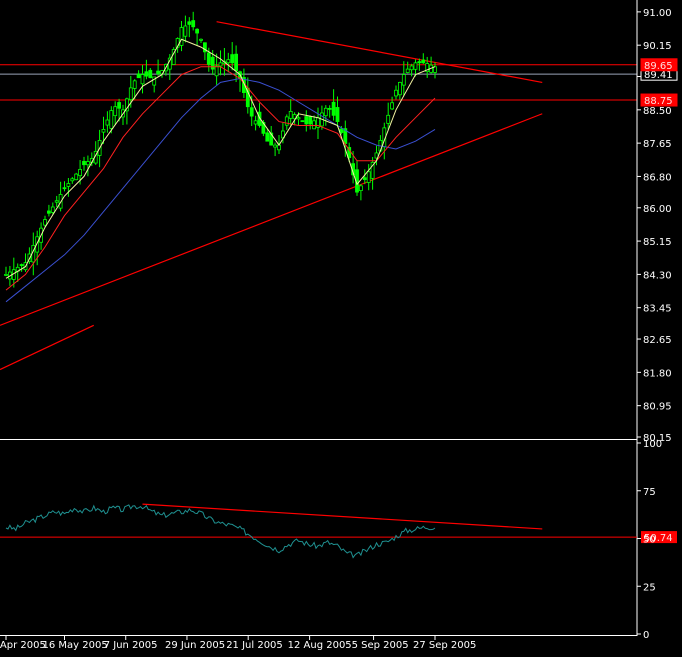 This screenshot has width=682, height=657. I want to click on time-tick-label: 7 Jun 2005, so click(131, 645).